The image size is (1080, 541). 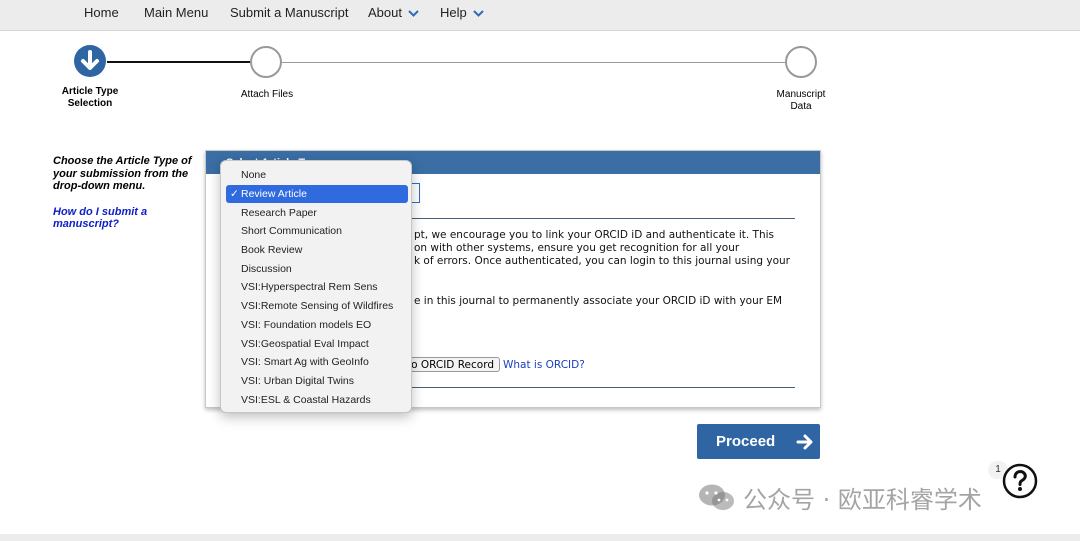 What do you see at coordinates (716, 497) in the screenshot?
I see `wechat-icon` at bounding box center [716, 497].